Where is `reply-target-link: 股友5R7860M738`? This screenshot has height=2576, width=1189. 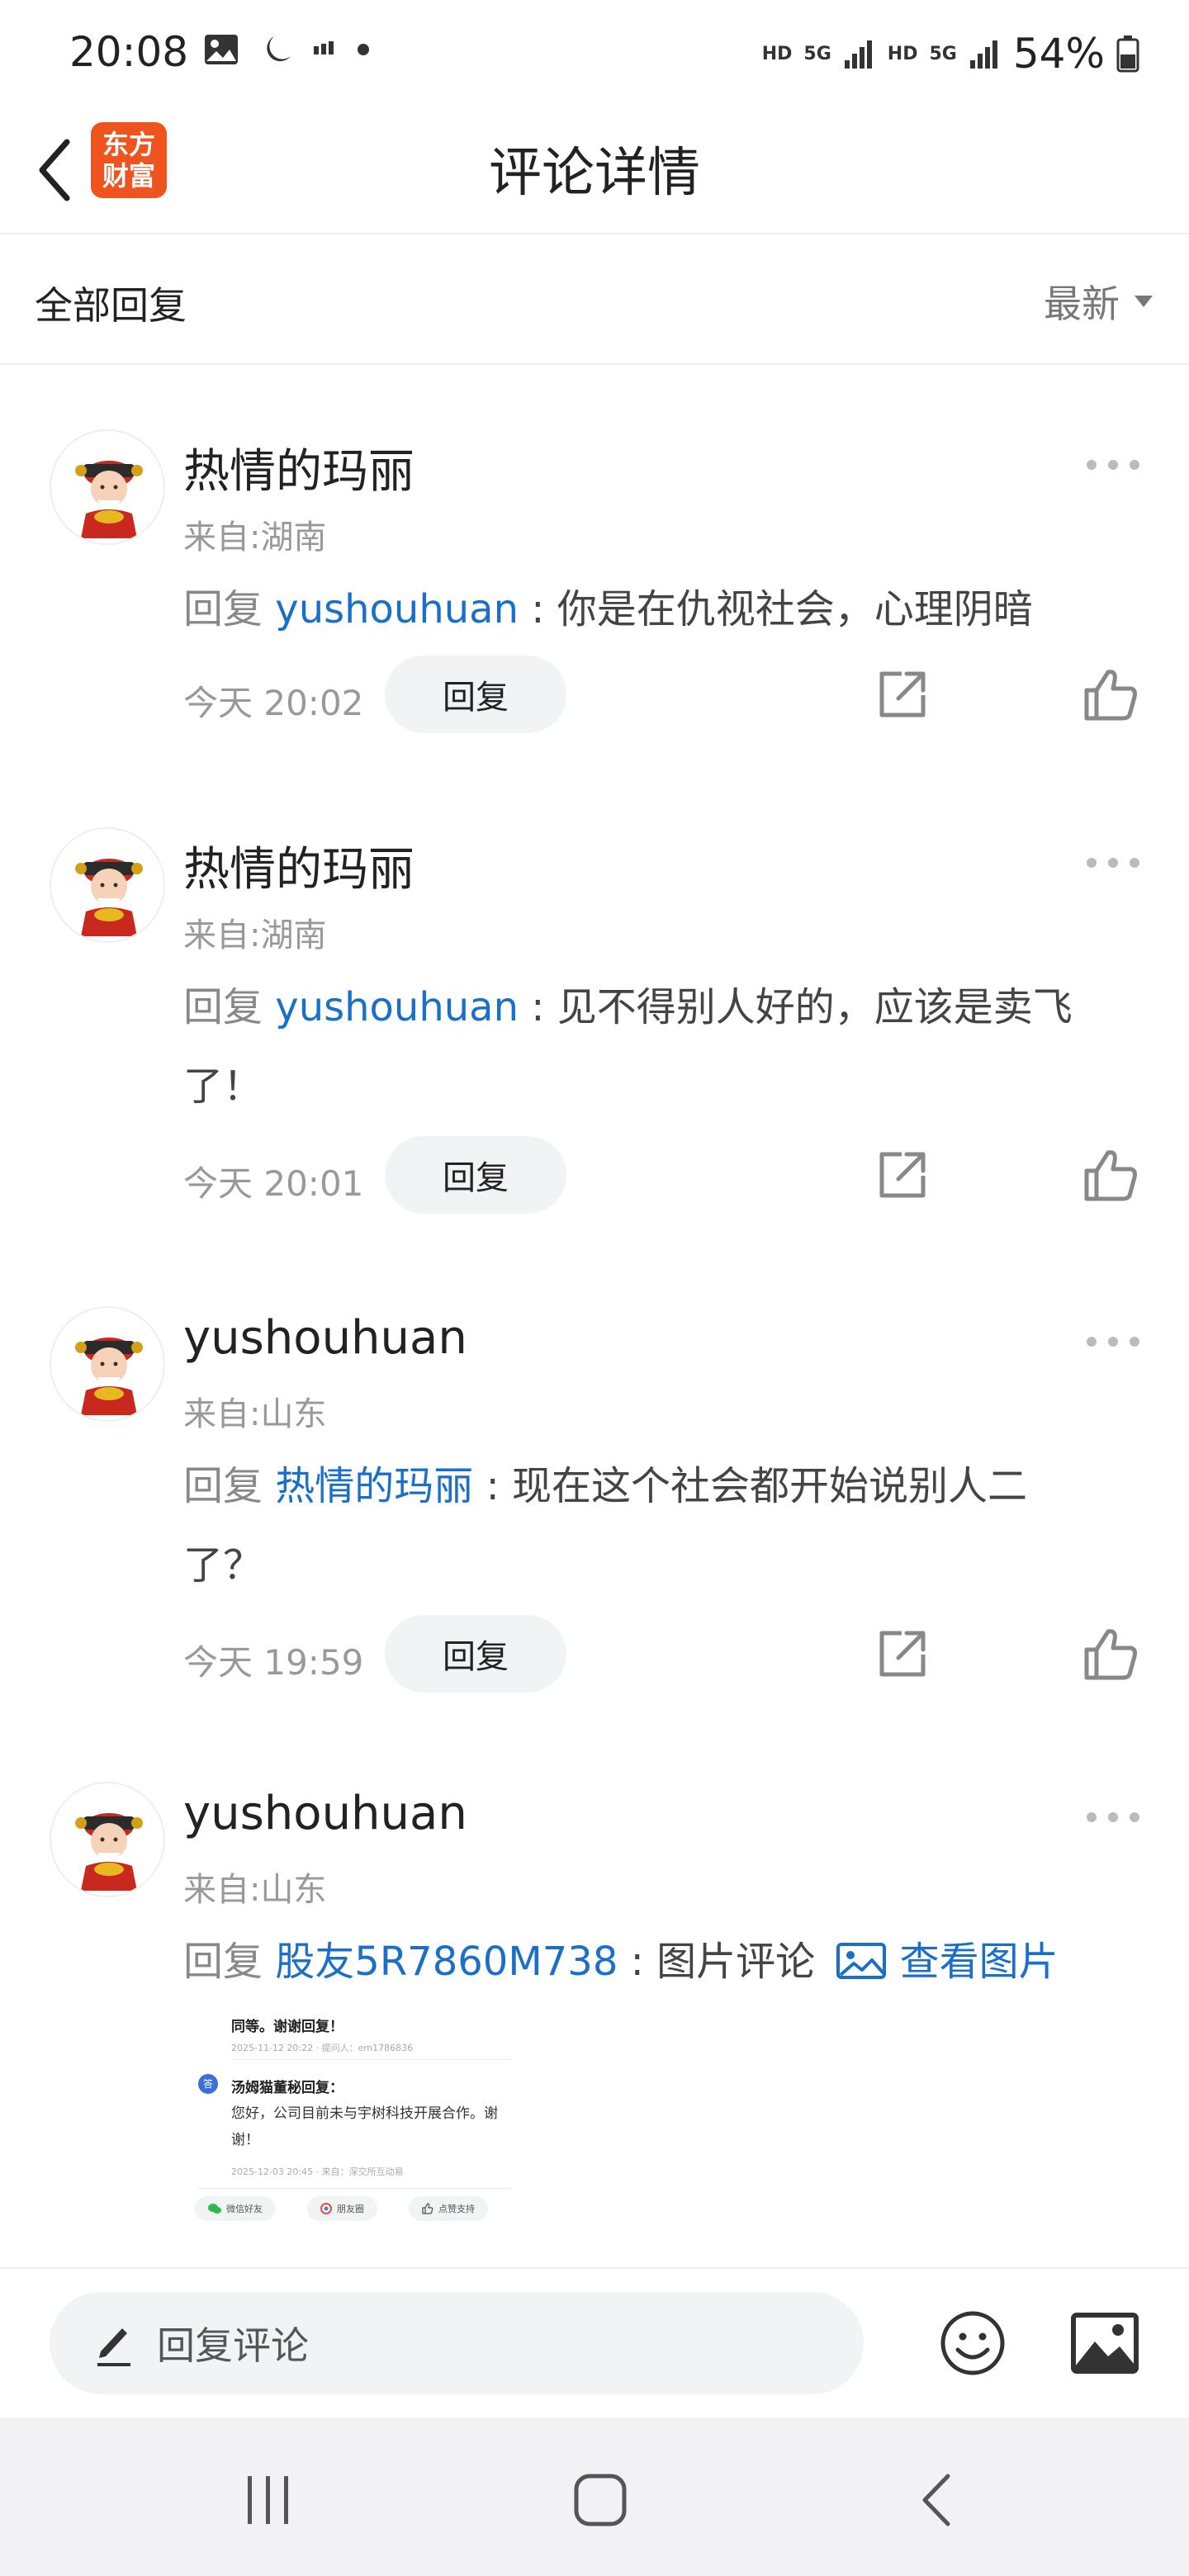 reply-target-link: 股友5R7860M738 is located at coordinates (446, 1962).